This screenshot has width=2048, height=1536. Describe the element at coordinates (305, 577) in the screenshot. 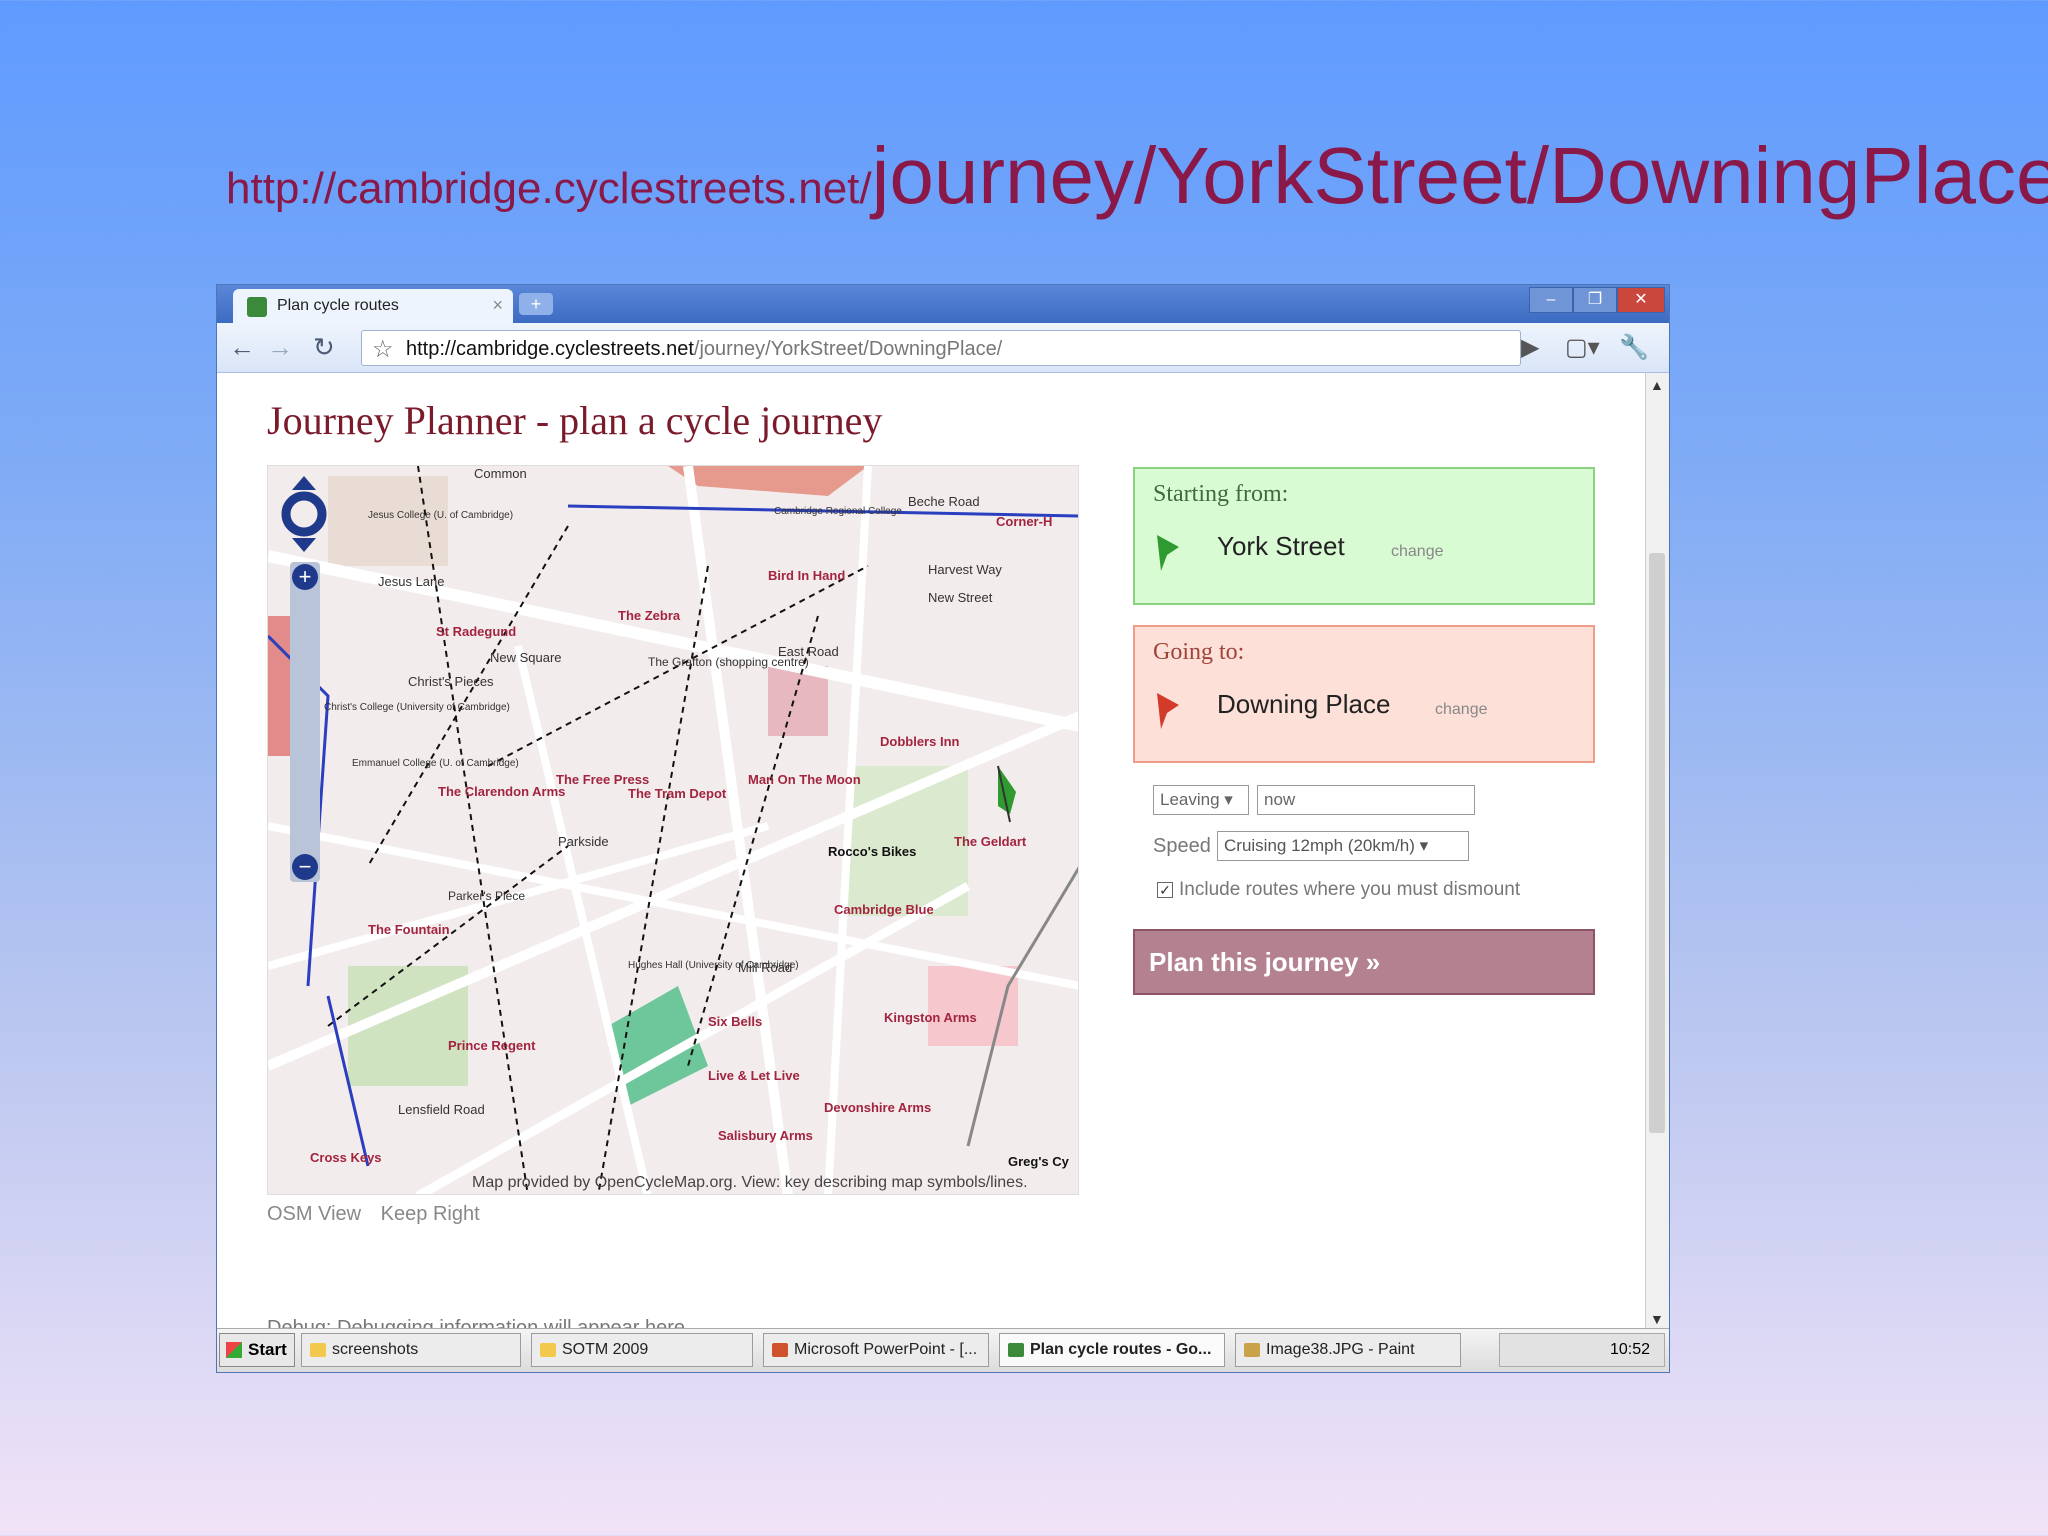

I see `zoom-in-icon: +` at that location.